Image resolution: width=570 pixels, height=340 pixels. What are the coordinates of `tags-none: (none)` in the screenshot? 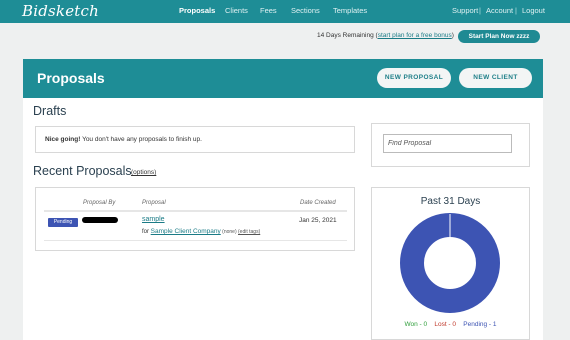 It's located at (229, 232).